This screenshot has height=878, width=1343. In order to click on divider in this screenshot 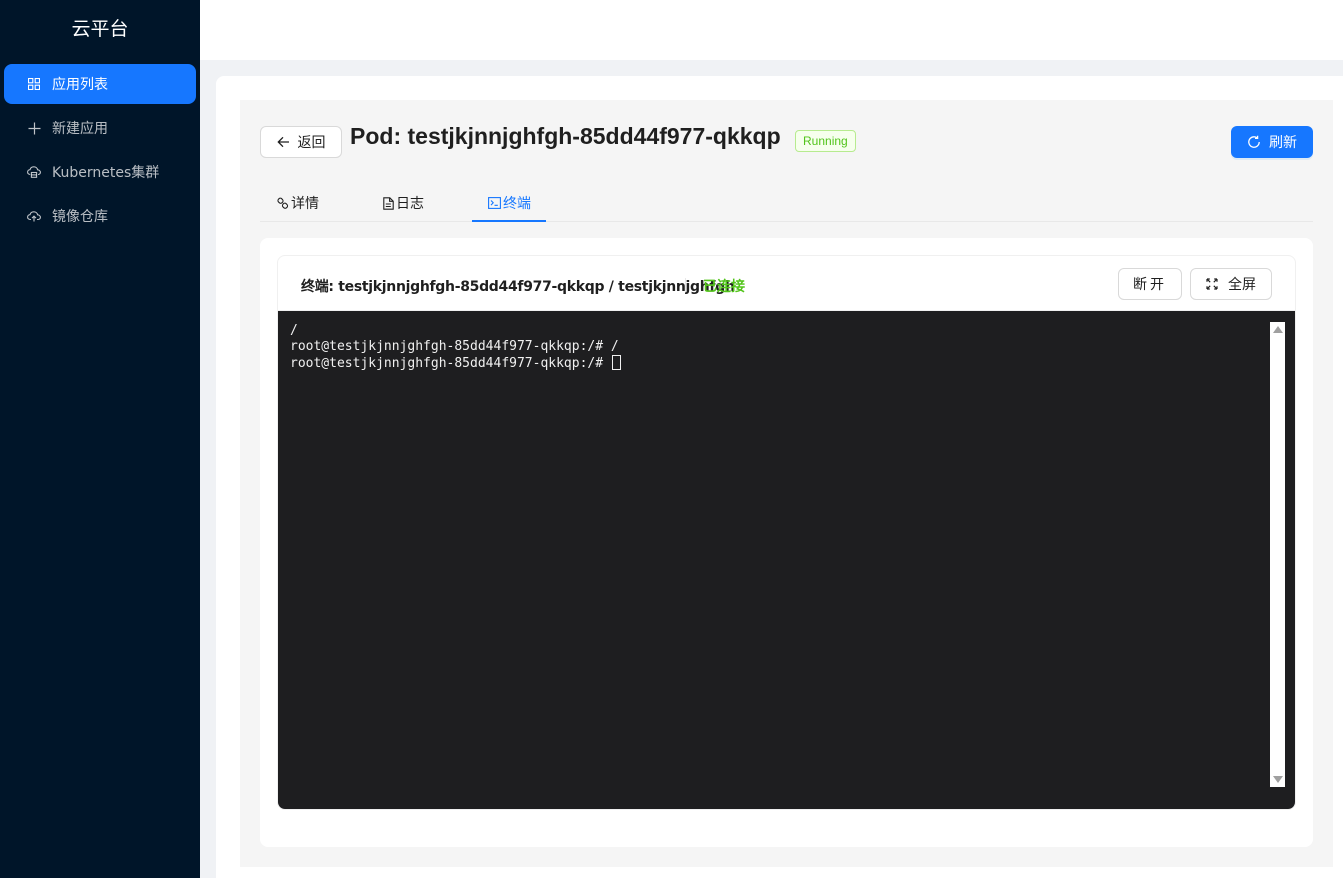, I will do `click(685, 285)`.